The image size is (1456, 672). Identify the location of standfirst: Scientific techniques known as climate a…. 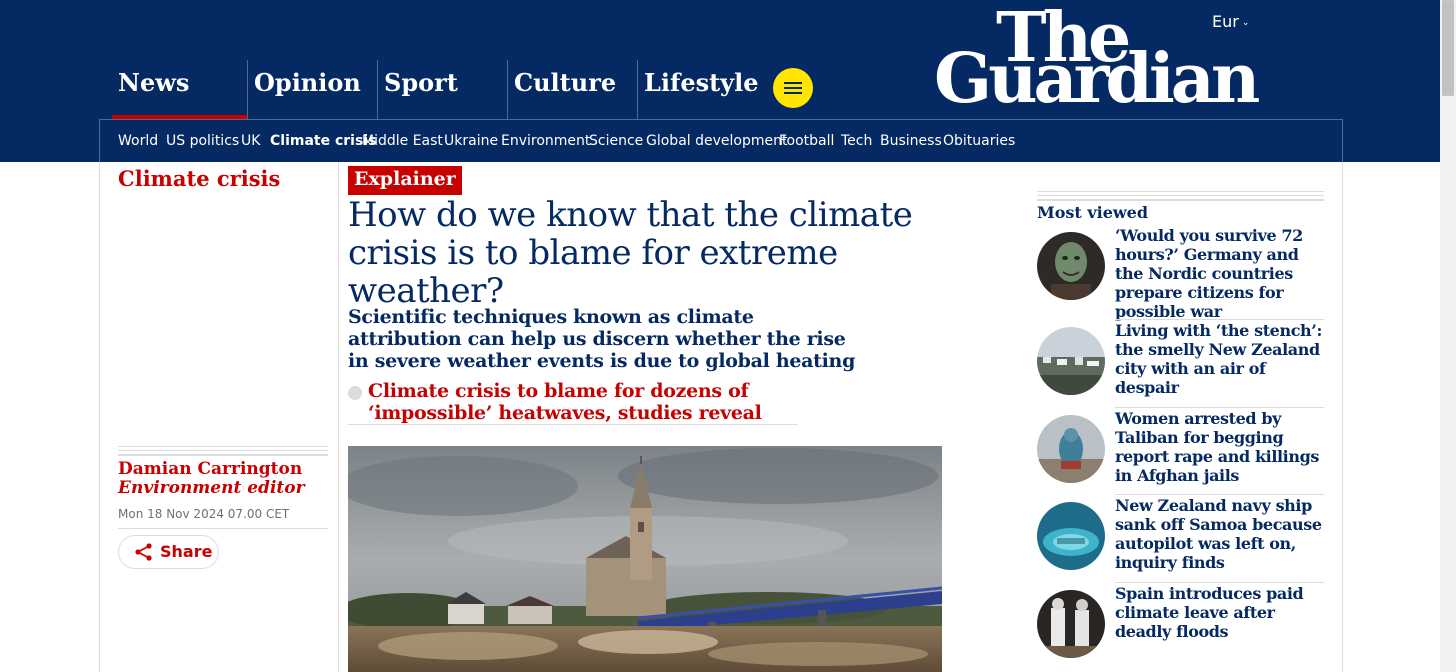
(602, 339).